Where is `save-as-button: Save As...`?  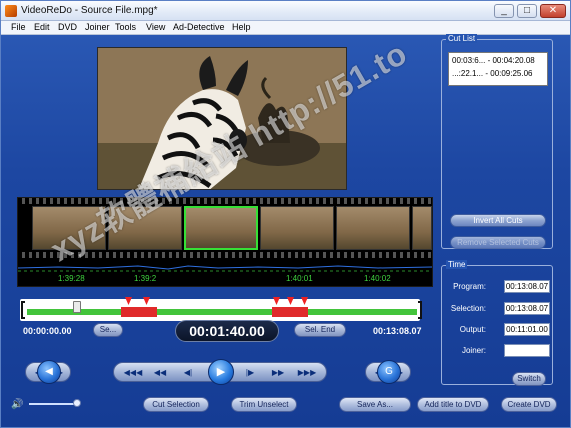 save-as-button: Save As... is located at coordinates (375, 404).